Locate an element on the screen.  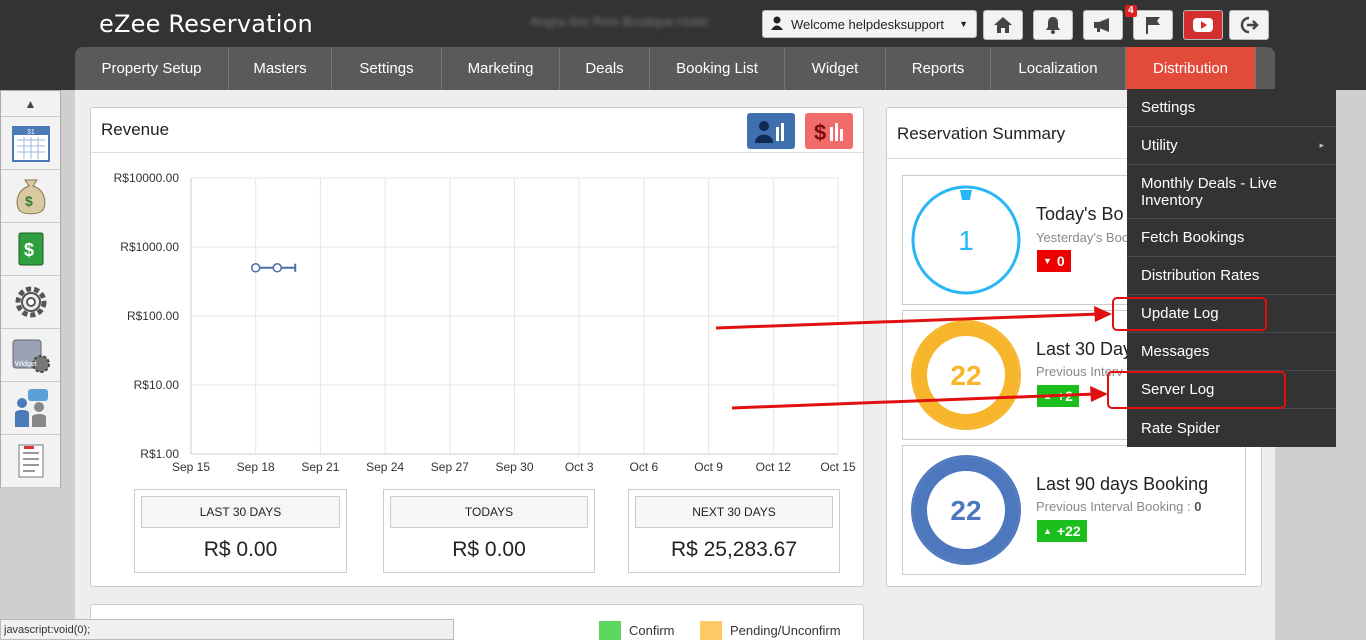
cash-icon: $ is located at coordinates (30, 249).